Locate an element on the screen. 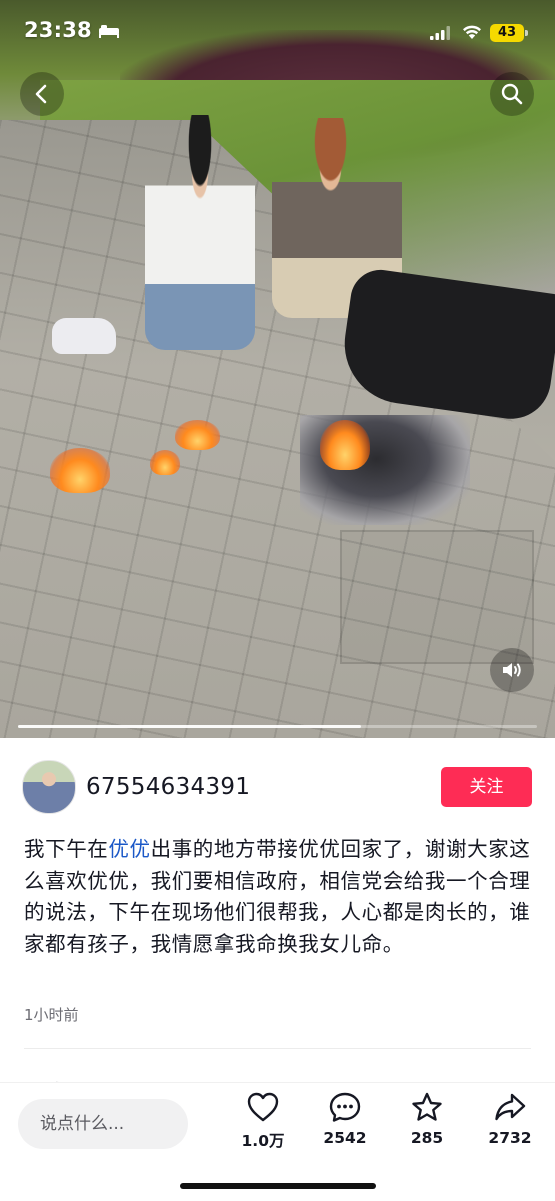 The width and height of the screenshot is (555, 1201). battery-indicator: 43 is located at coordinates (509, 33).